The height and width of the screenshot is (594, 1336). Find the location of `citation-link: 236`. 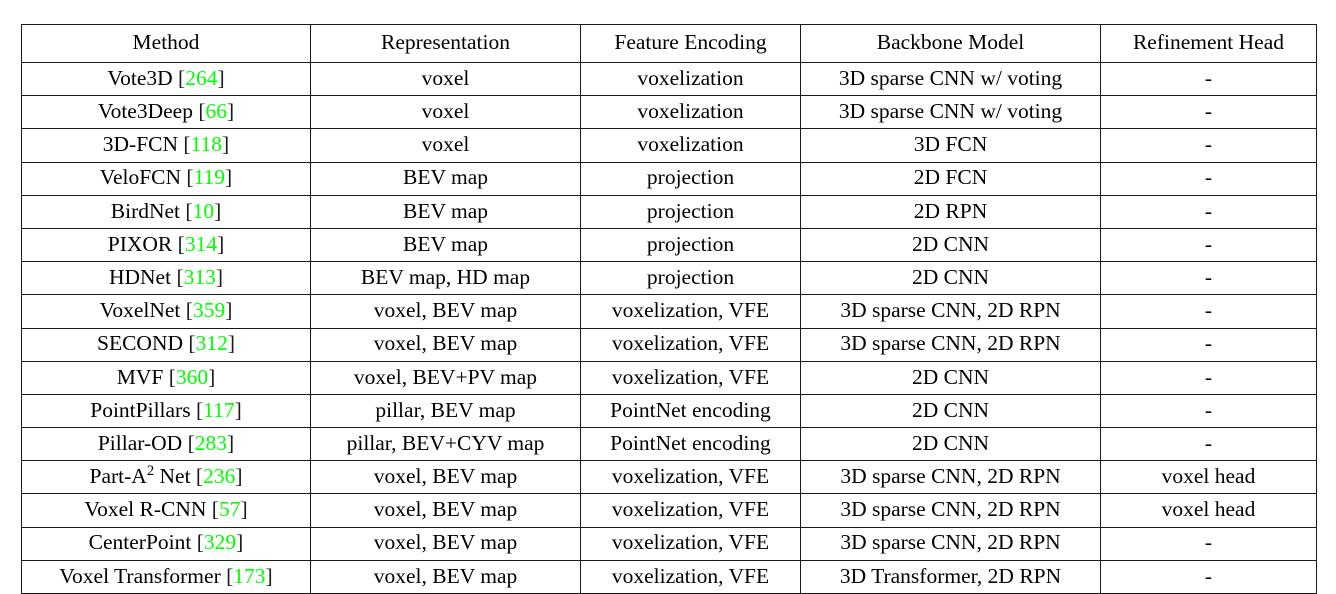

citation-link: 236 is located at coordinates (219, 476).